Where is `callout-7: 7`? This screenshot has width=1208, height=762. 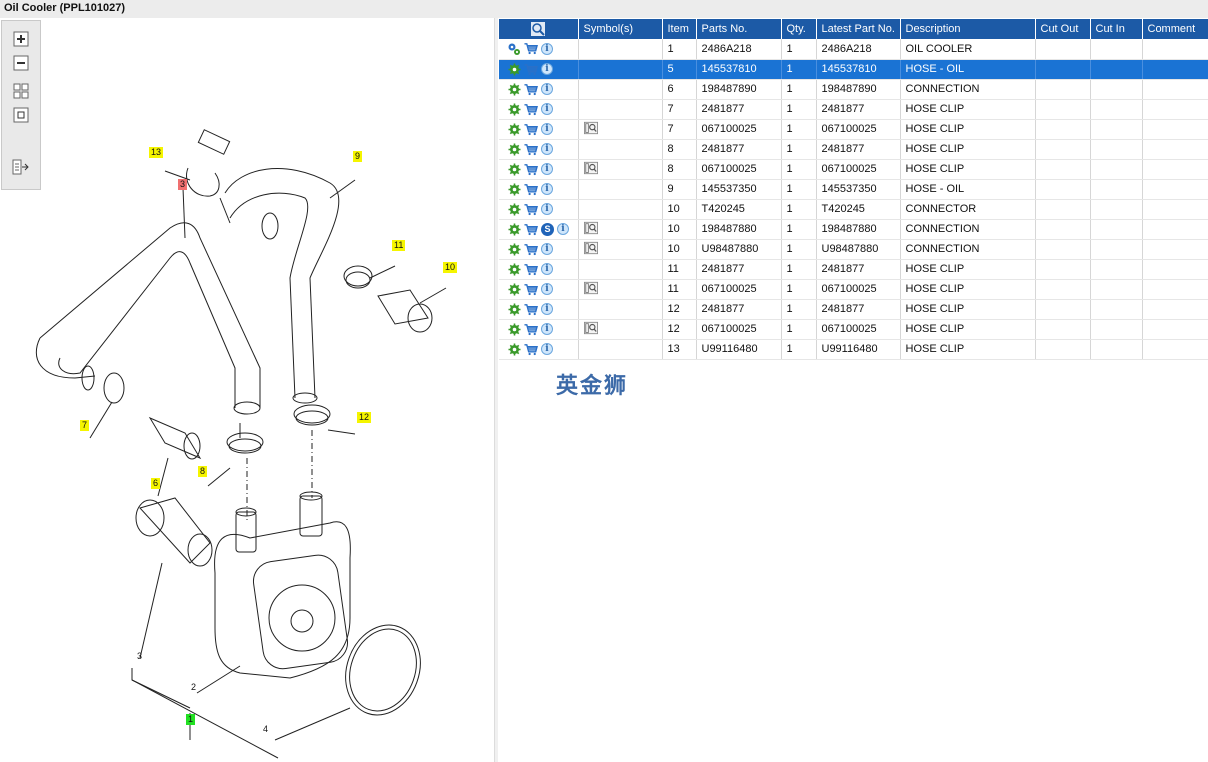
callout-7: 7 is located at coordinates (85, 425).